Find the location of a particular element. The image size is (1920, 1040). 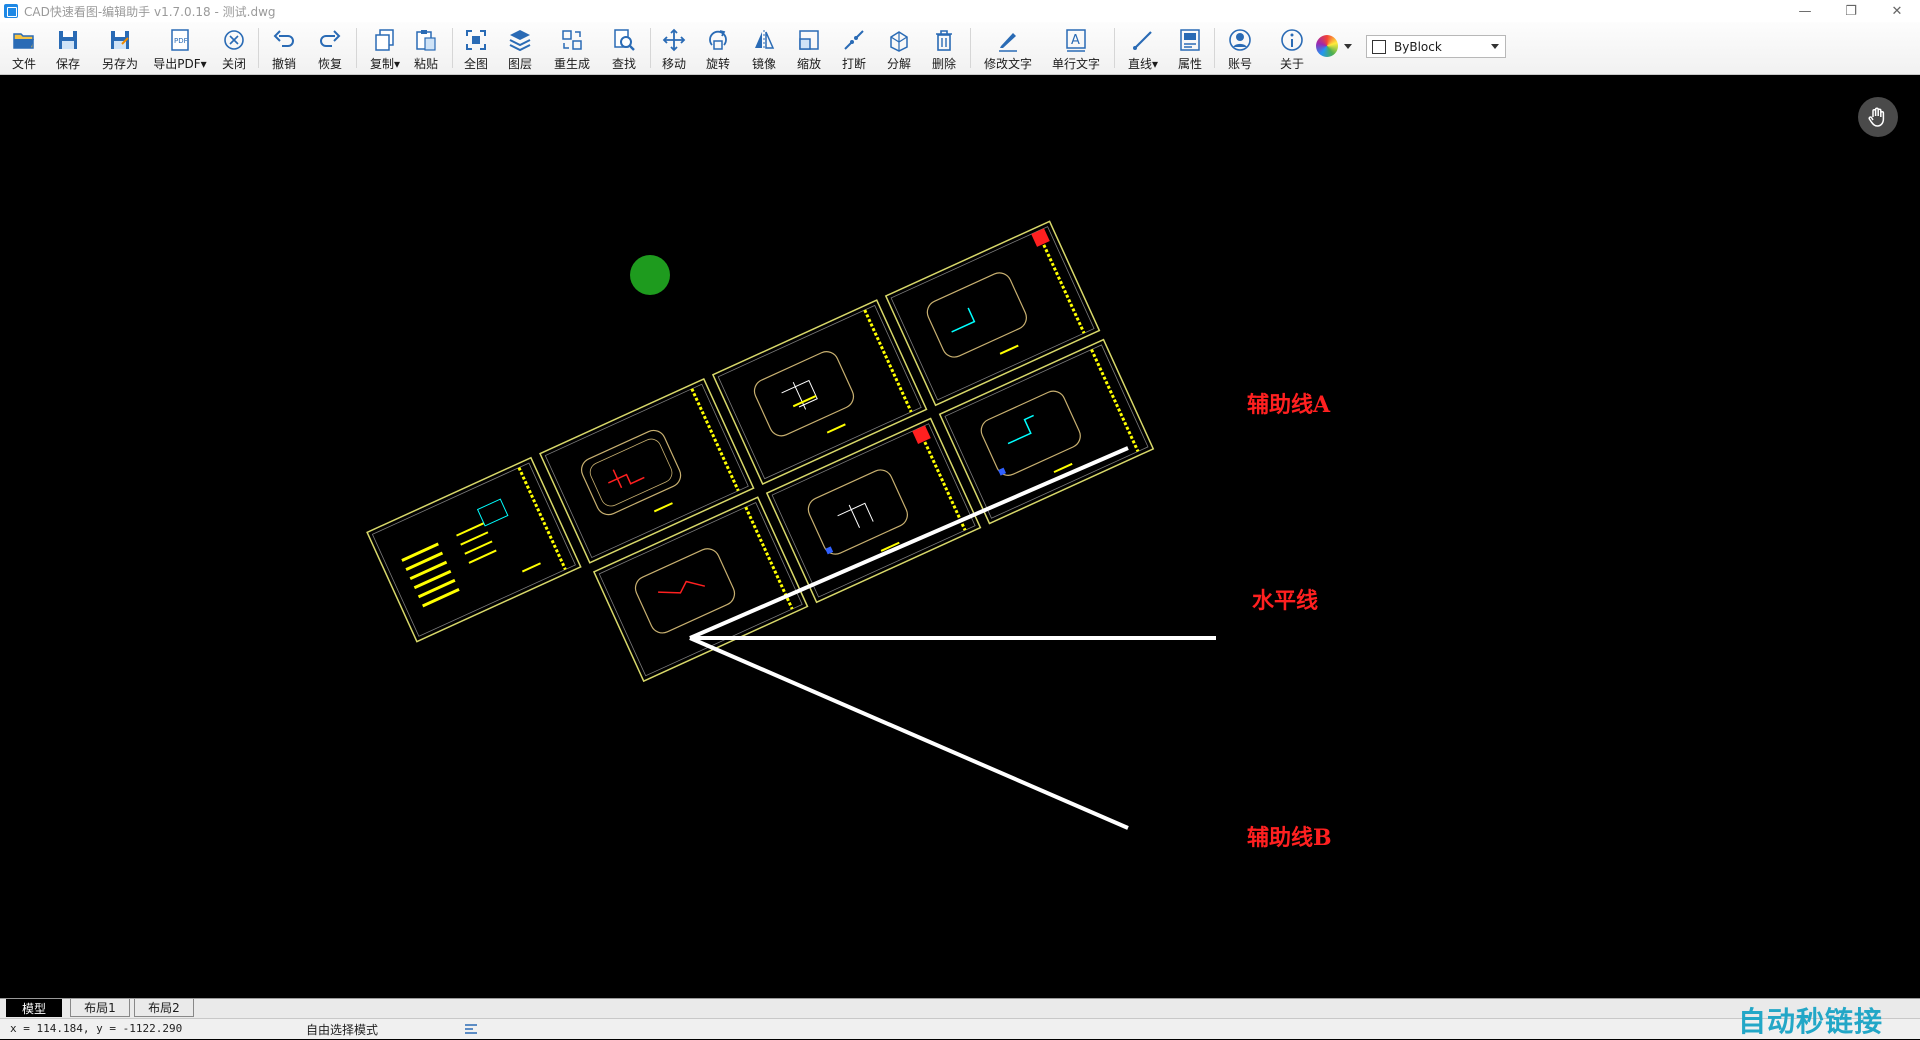

account-icon is located at coordinates (1240, 40).